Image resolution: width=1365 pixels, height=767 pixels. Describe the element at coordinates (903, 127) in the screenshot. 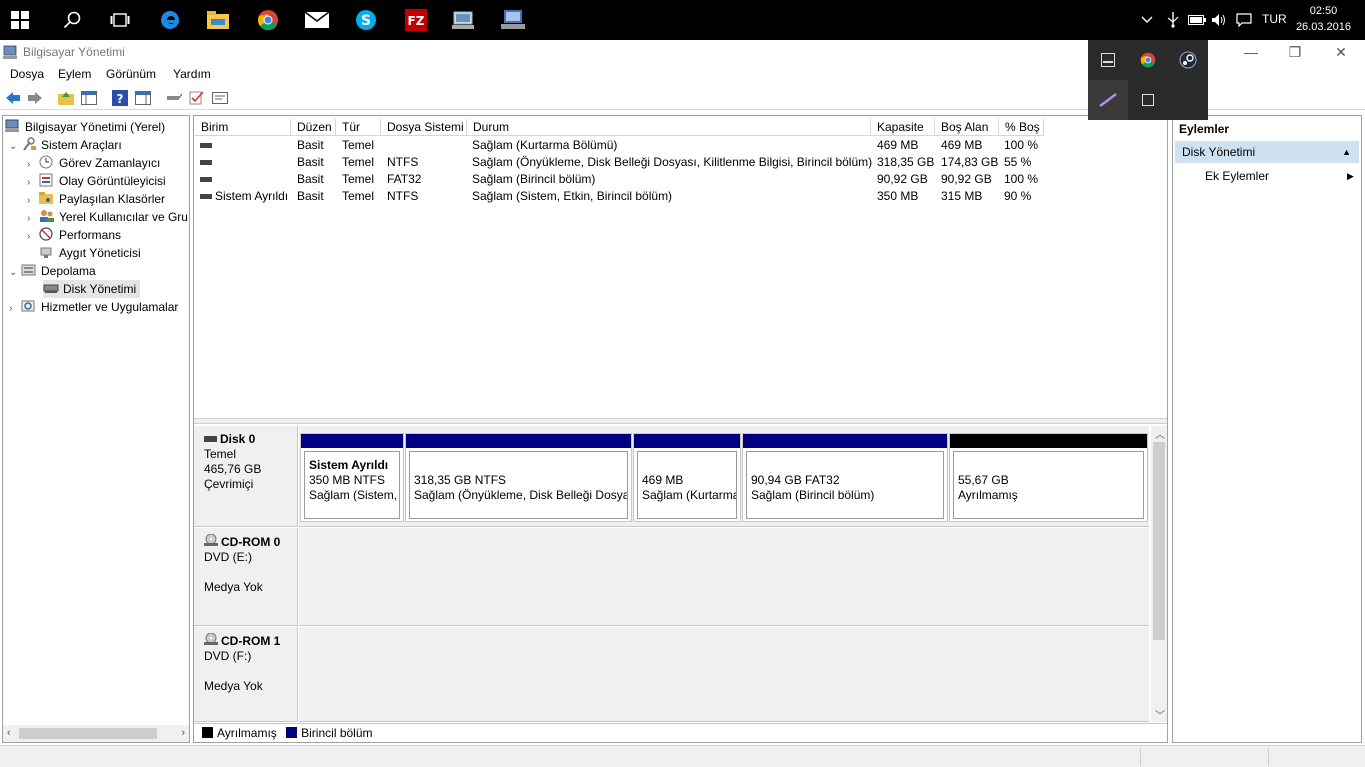

I see `col-kapasite: Kapasite` at that location.